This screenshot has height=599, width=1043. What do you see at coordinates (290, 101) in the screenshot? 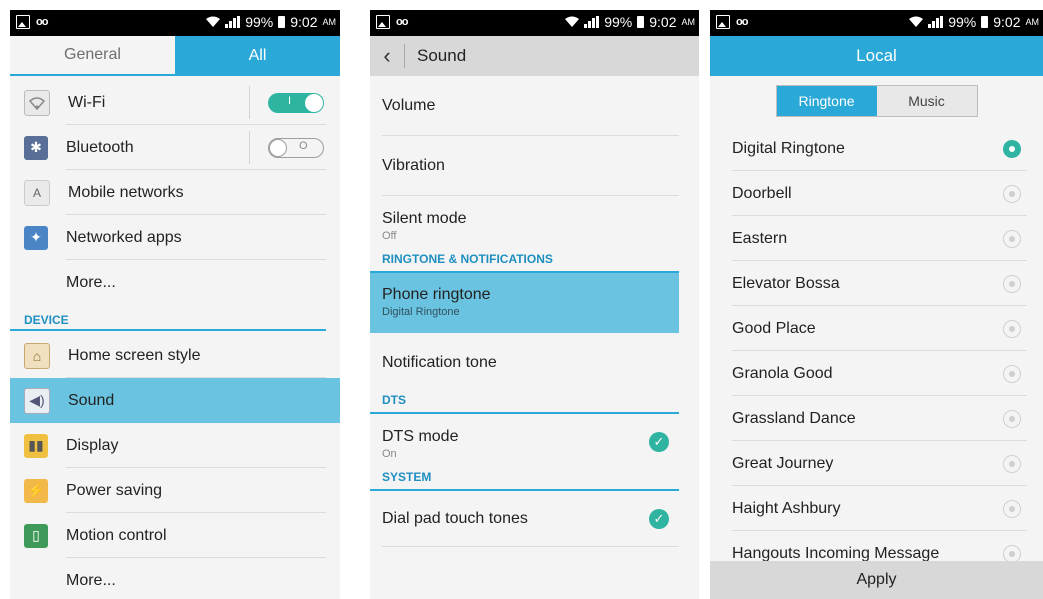
I see `toggle-on-mark: I` at bounding box center [290, 101].